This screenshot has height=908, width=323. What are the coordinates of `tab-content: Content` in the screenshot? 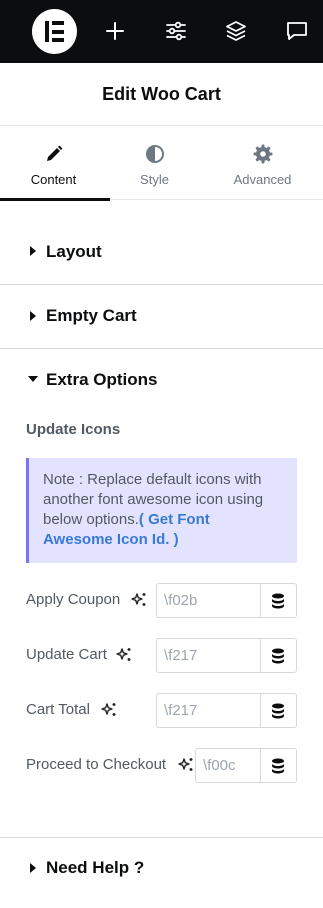 It's located at (55, 164).